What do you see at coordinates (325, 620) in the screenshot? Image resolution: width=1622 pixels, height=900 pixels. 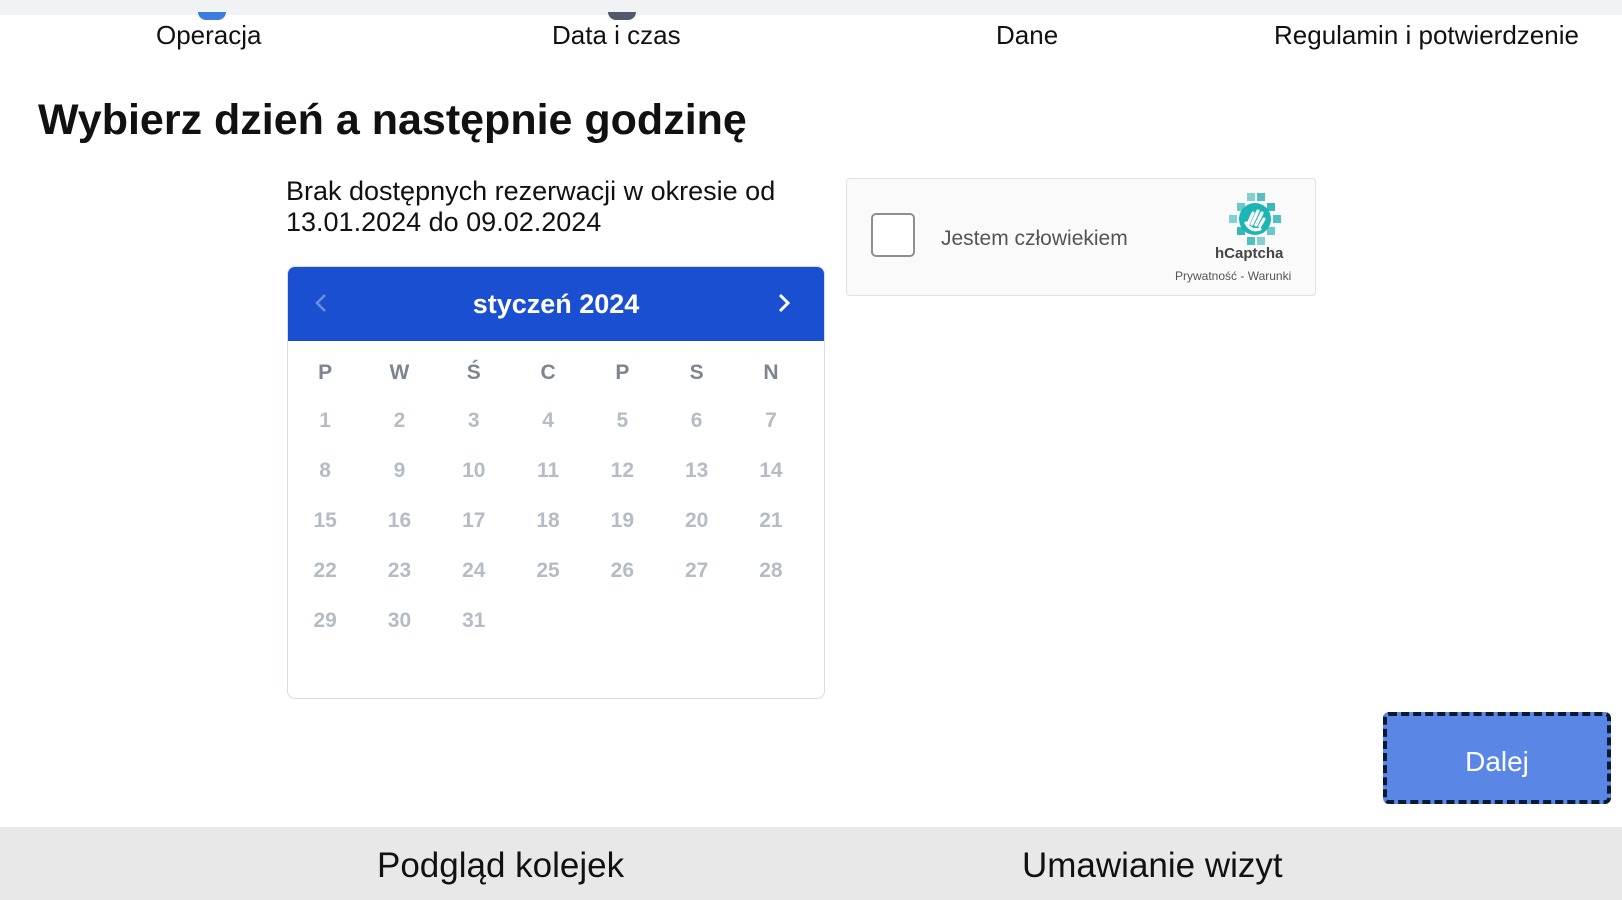 I see `calendar-day: 29` at bounding box center [325, 620].